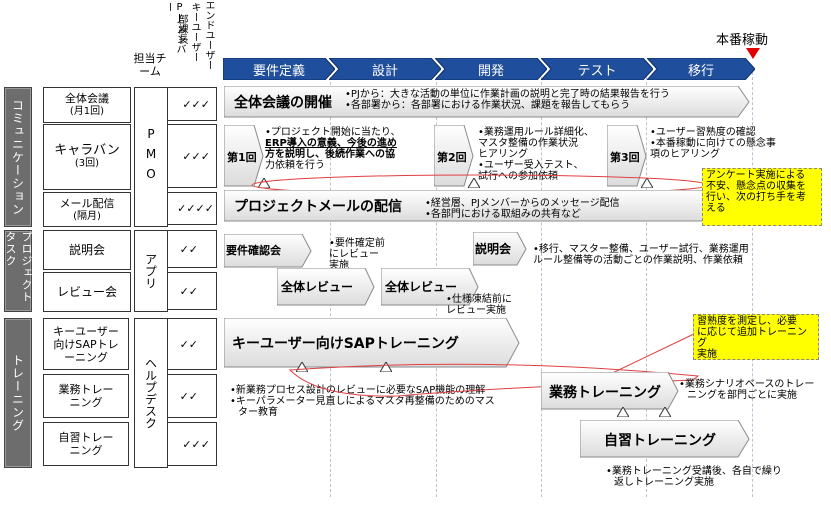 This screenshot has width=831, height=505. I want to click on mail-title: プロジェクトメールの配信, so click(318, 207).